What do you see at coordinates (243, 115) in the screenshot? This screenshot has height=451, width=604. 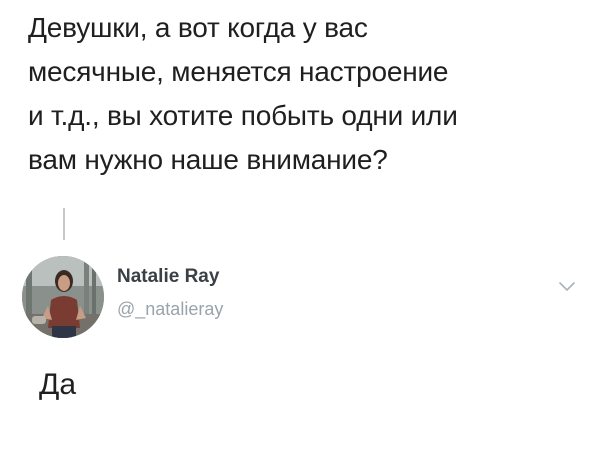 I see `quoted-tweet-line: и т.д., вы хотите побыть одни или` at bounding box center [243, 115].